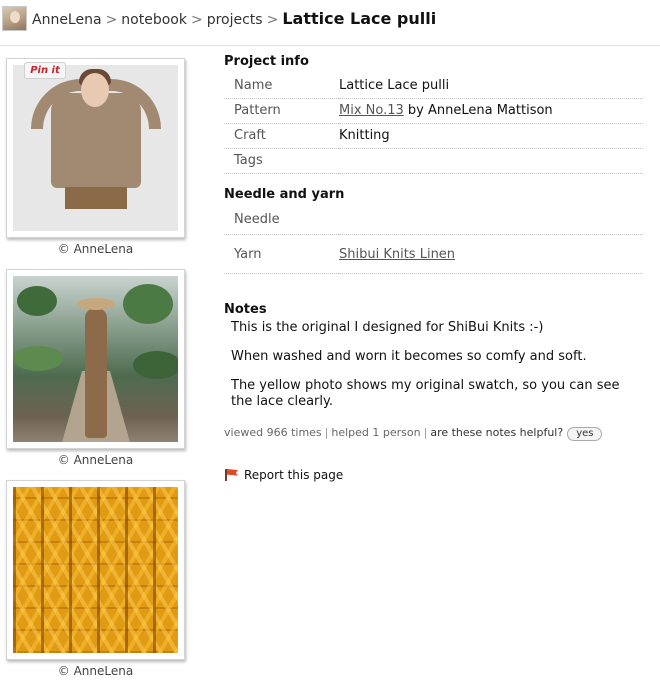  What do you see at coordinates (491, 86) in the screenshot?
I see `name-value: Lattice Lace pulli` at bounding box center [491, 86].